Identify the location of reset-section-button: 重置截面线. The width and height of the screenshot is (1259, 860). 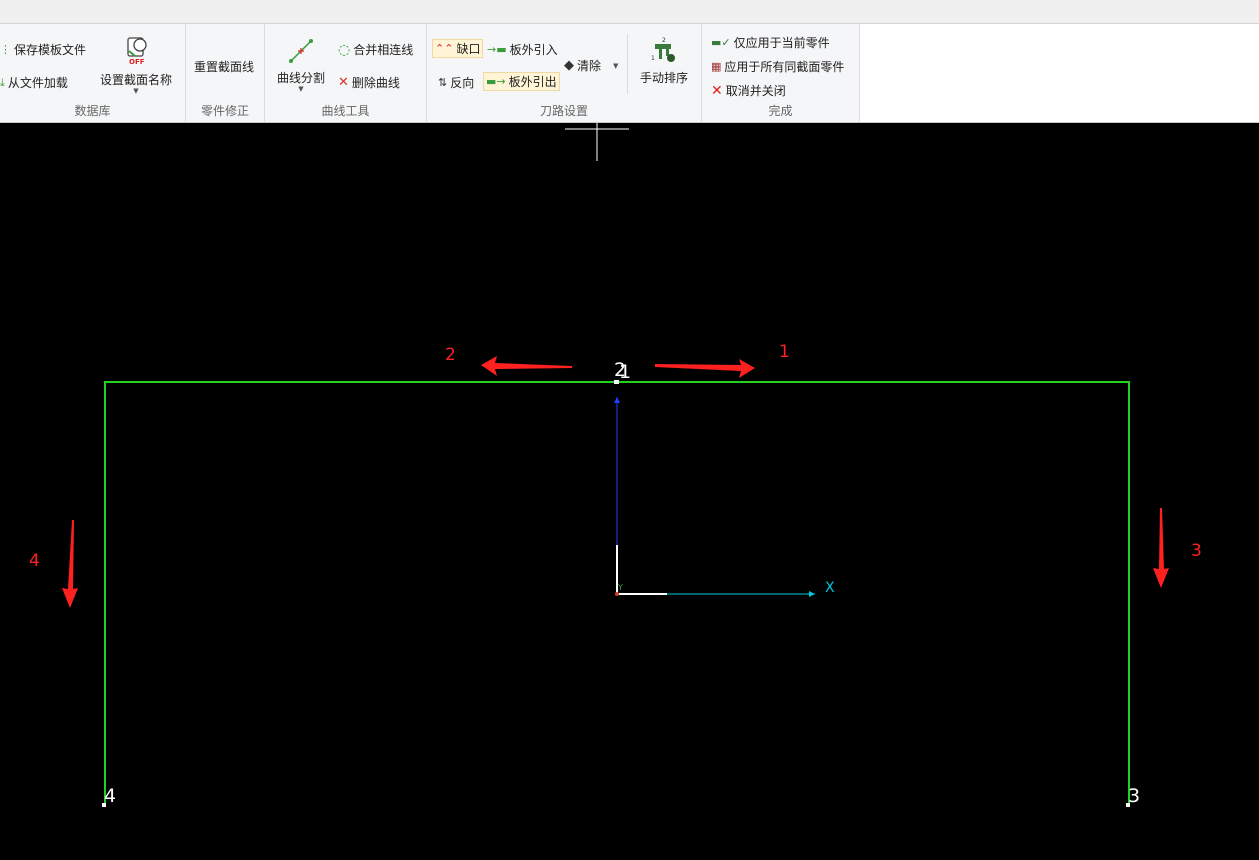
(224, 66).